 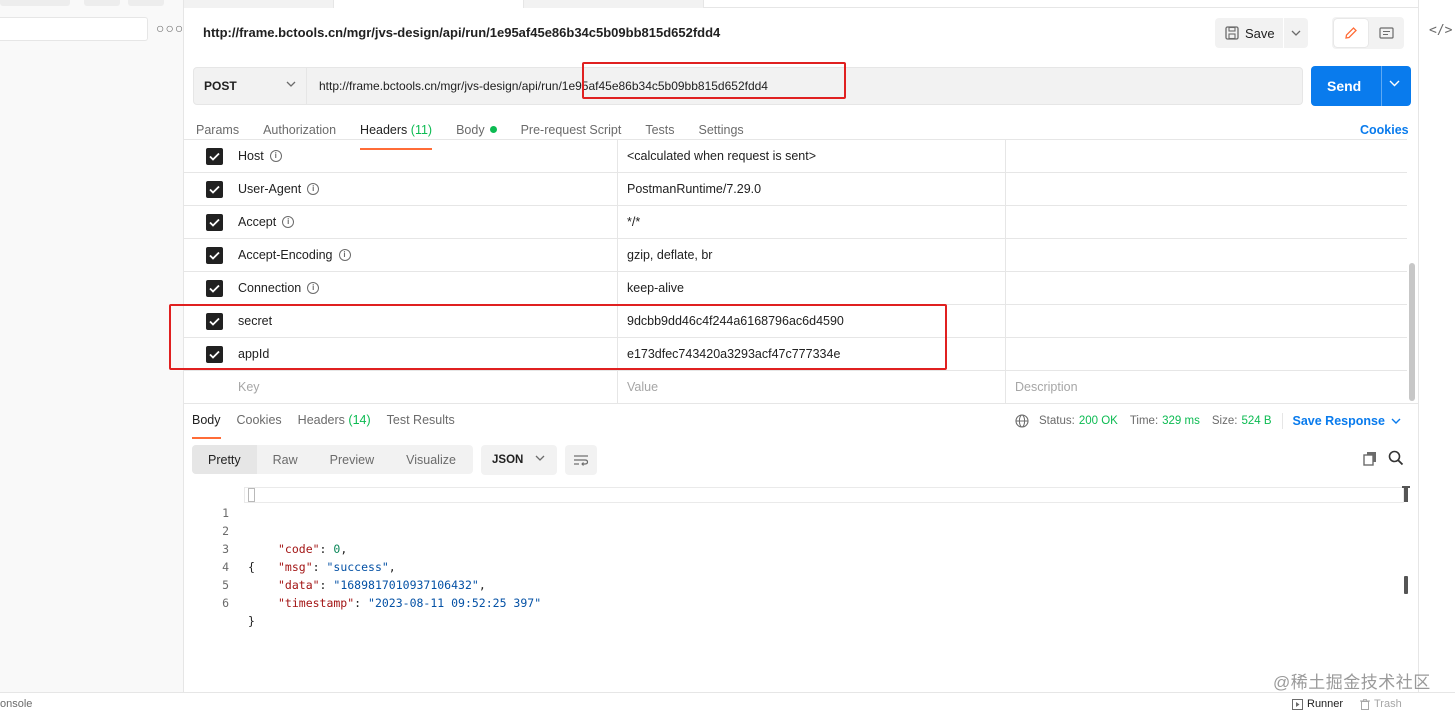 I want to click on view-tab-preview: Preview, so click(x=352, y=459).